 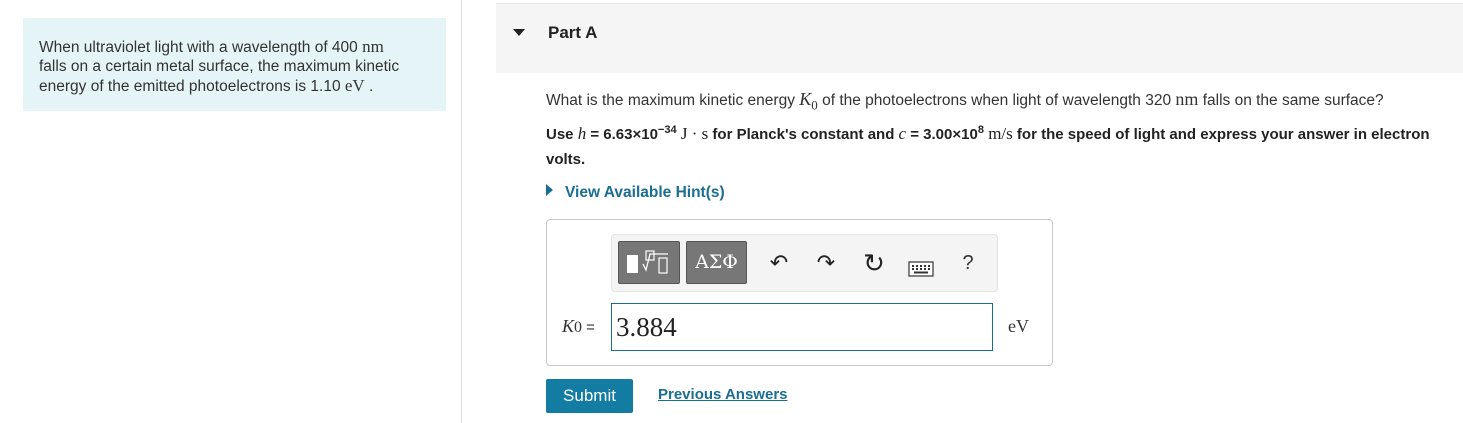 What do you see at coordinates (902, 133) in the screenshot?
I see `light-speed-symbol: c` at bounding box center [902, 133].